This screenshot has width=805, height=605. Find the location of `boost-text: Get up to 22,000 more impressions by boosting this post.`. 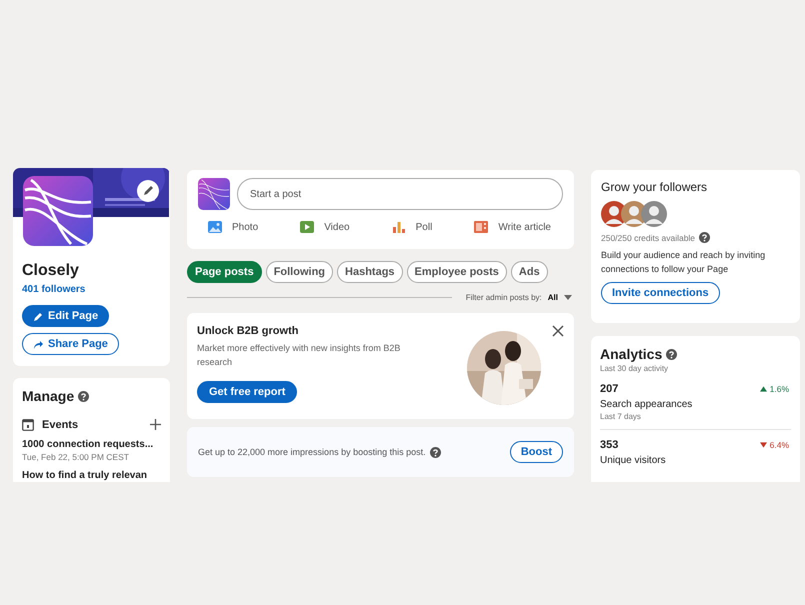

boost-text: Get up to 22,000 more impressions by boosting this post. is located at coordinates (312, 452).